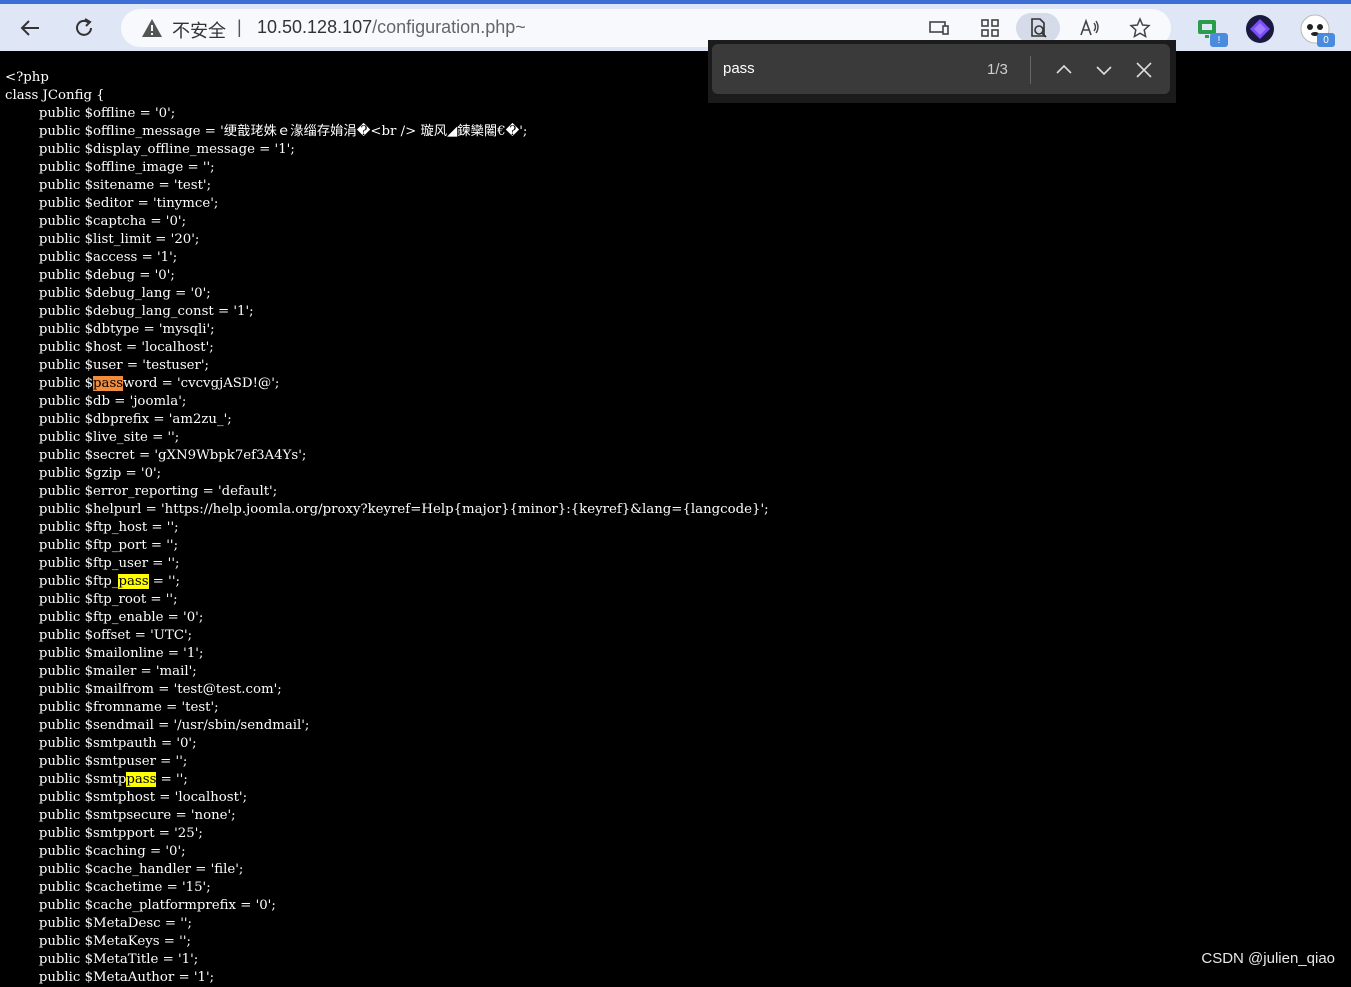 The width and height of the screenshot is (1351, 987). What do you see at coordinates (199, 30) in the screenshot?
I see `security-label: 不安全` at bounding box center [199, 30].